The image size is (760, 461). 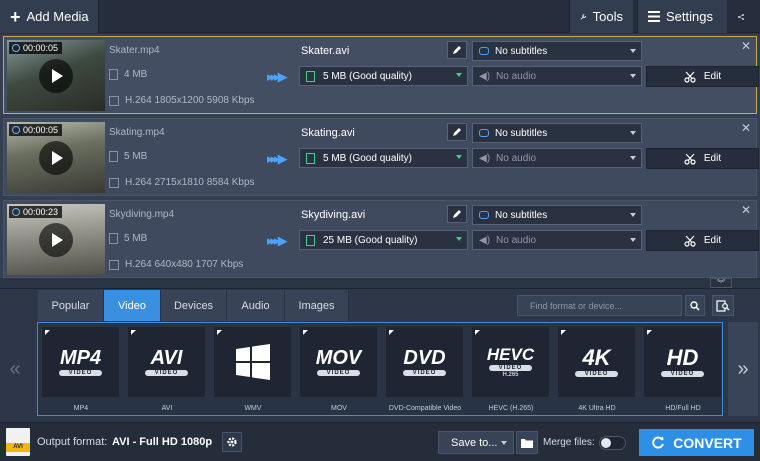 What do you see at coordinates (325, 51) in the screenshot?
I see `output-file-name: Skater.avi` at bounding box center [325, 51].